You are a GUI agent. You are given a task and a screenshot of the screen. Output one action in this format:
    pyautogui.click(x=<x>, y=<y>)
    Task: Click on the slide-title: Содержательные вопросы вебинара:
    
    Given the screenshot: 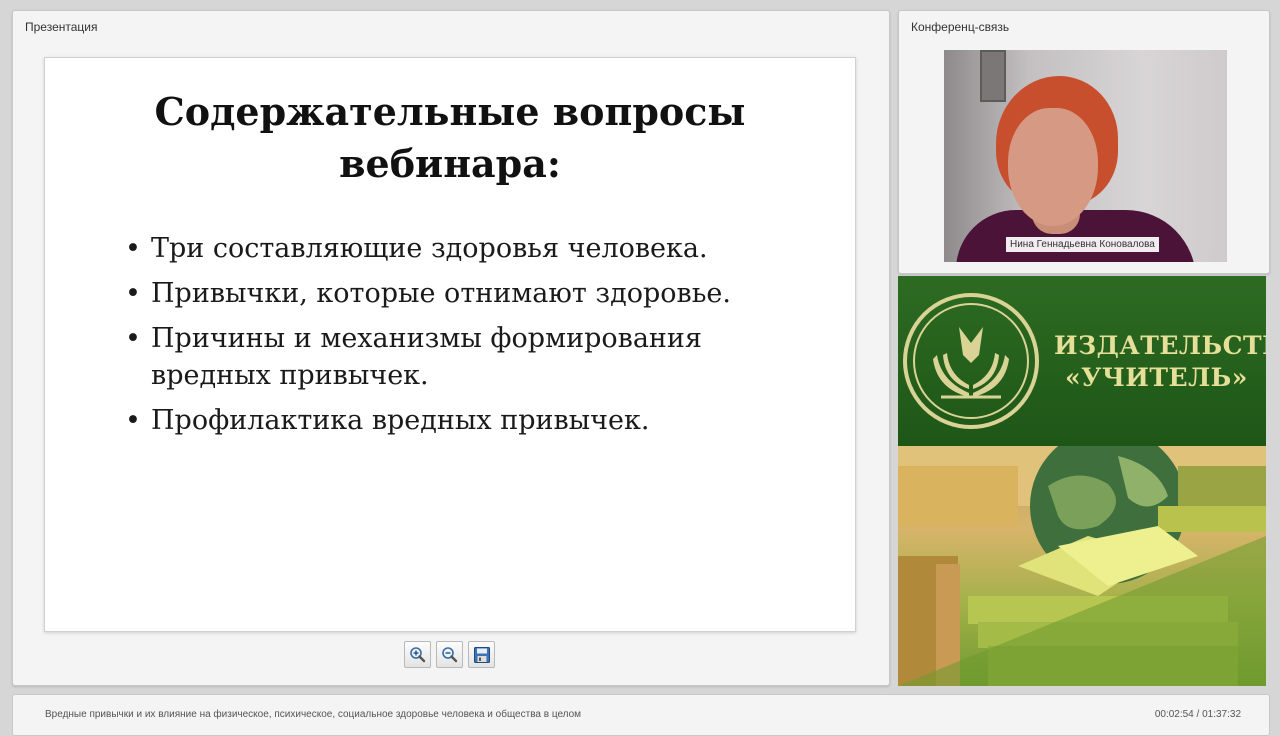 What is the action you would take?
    pyautogui.click(x=450, y=138)
    